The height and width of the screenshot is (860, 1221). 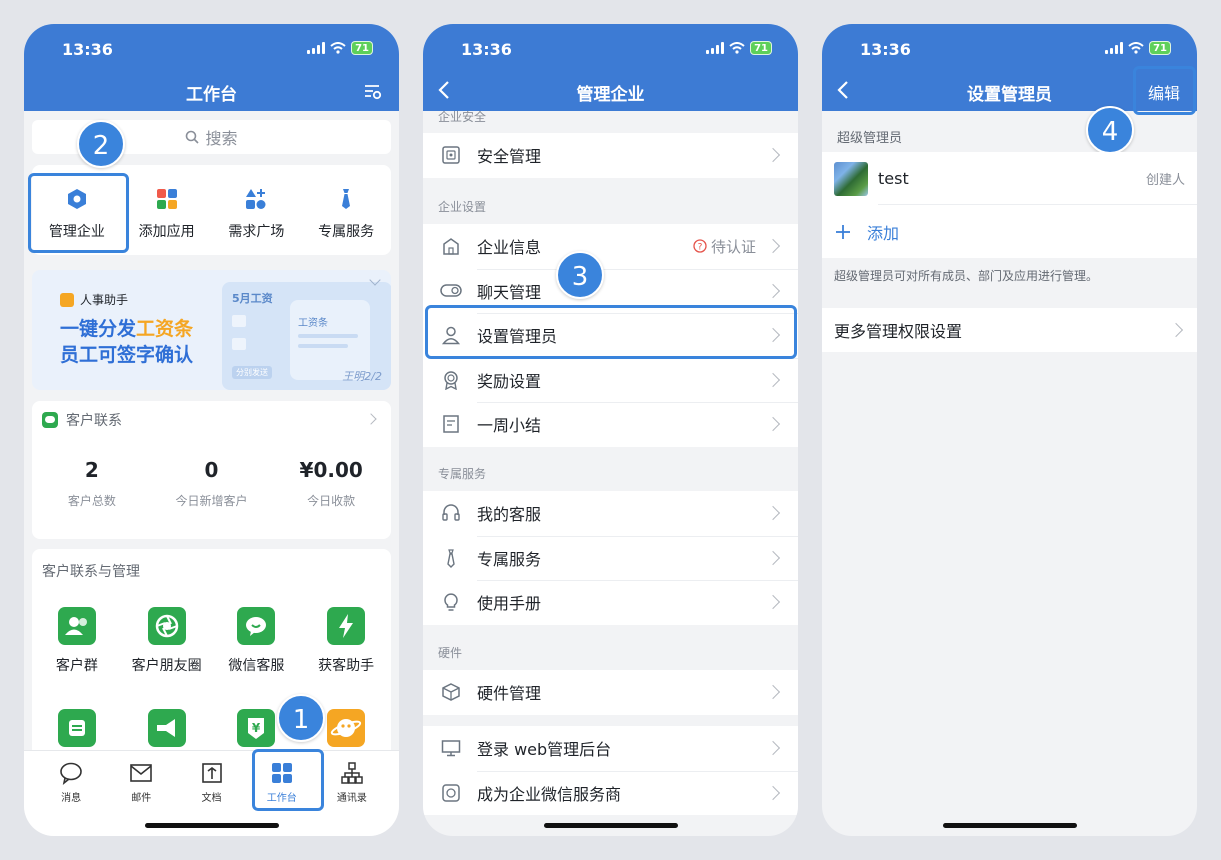 What do you see at coordinates (301, 718) in the screenshot?
I see `step-badge-1: 1` at bounding box center [301, 718].